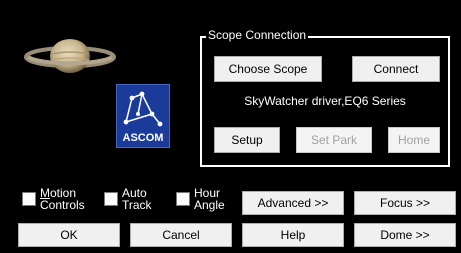 This screenshot has width=461, height=253. What do you see at coordinates (181, 235) in the screenshot?
I see `cancel-button: Cancel` at bounding box center [181, 235].